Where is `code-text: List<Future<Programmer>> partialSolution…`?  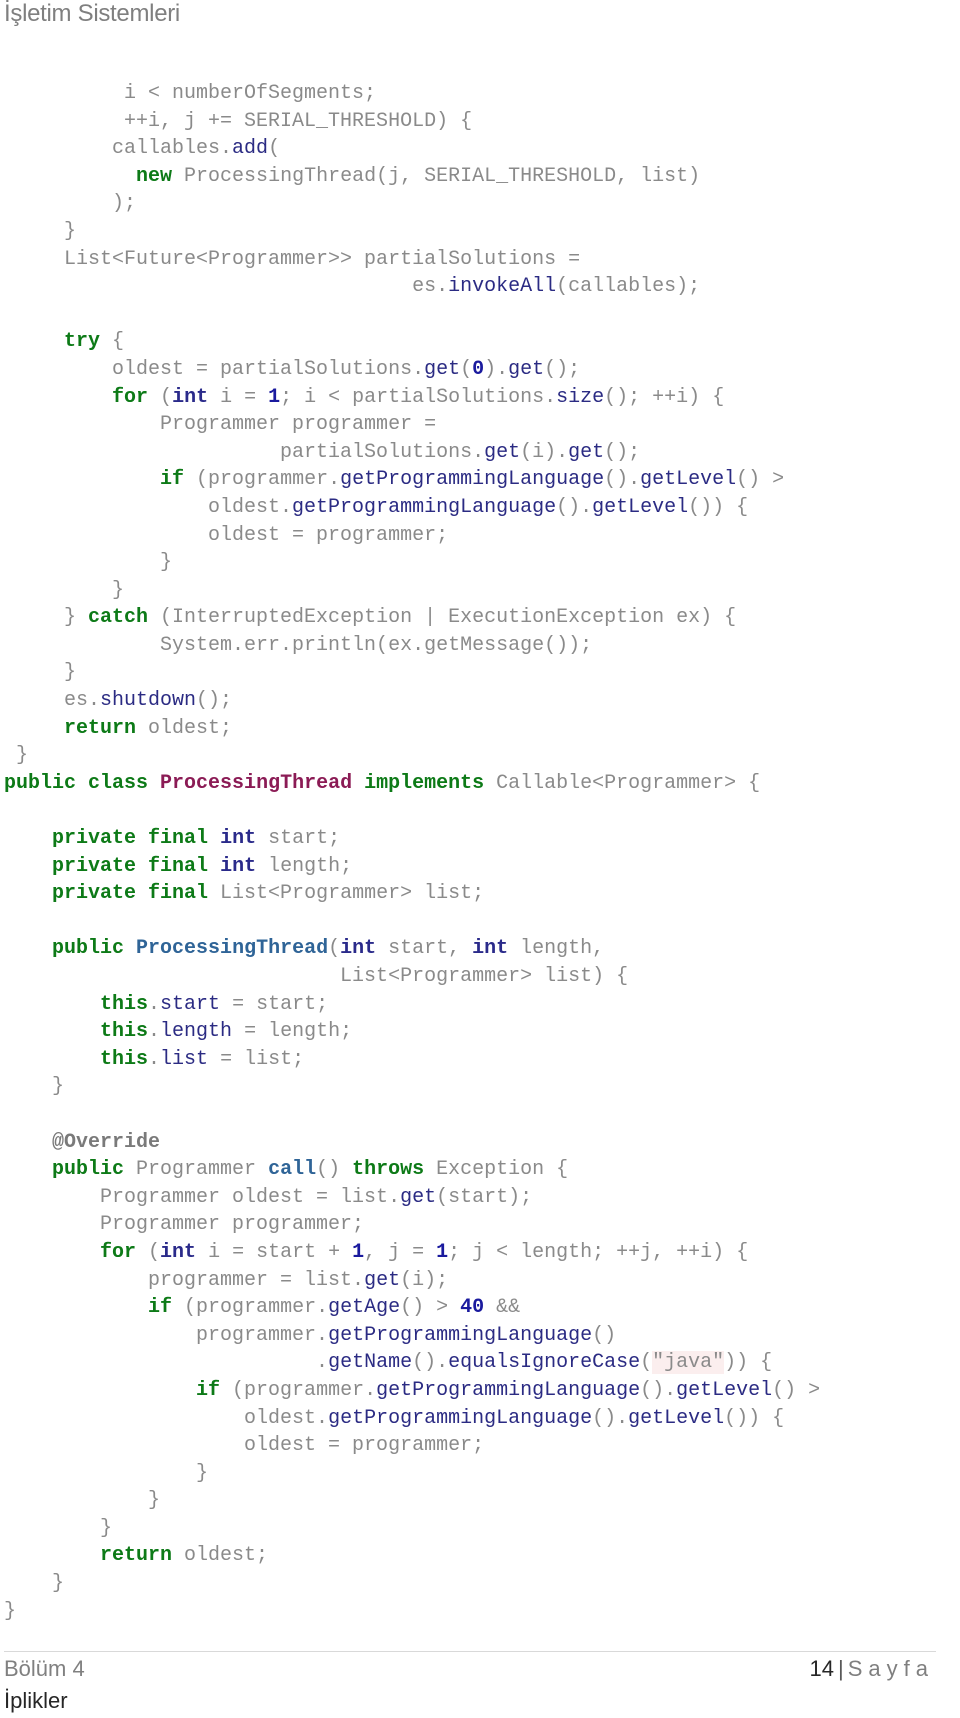
code-text: List<Future<Programmer>> partialSolution… is located at coordinates (292, 259).